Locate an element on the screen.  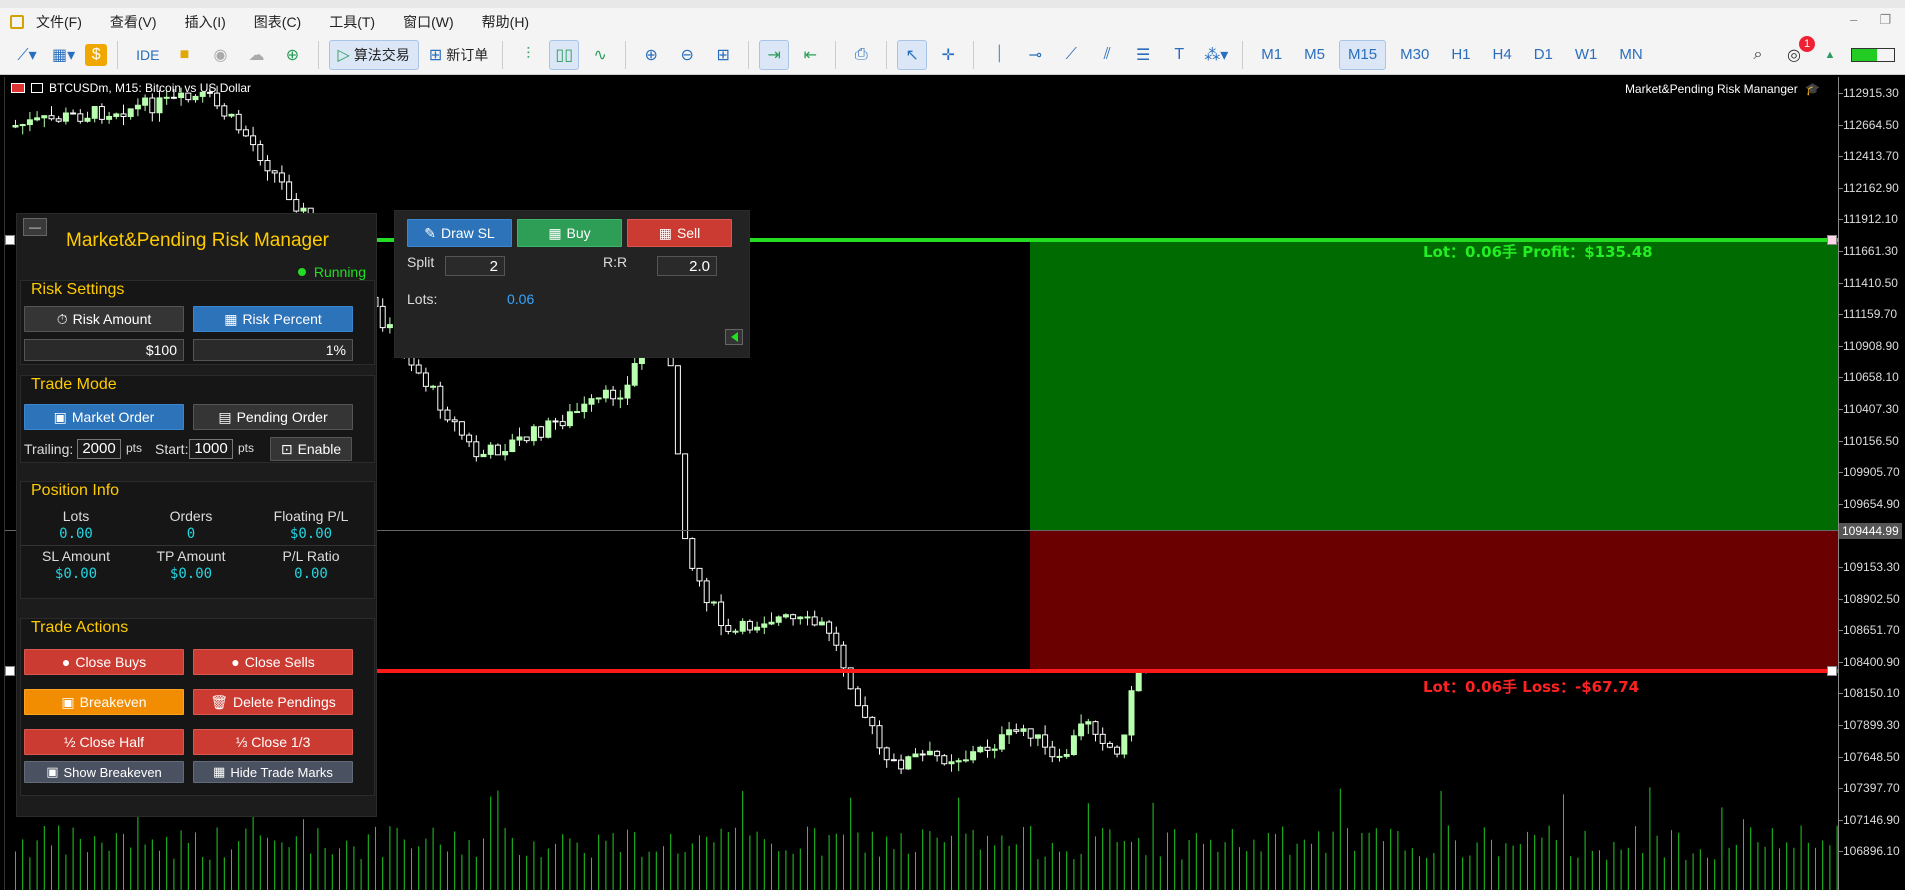
price-label: 108651.70 is located at coordinates (1871, 630).